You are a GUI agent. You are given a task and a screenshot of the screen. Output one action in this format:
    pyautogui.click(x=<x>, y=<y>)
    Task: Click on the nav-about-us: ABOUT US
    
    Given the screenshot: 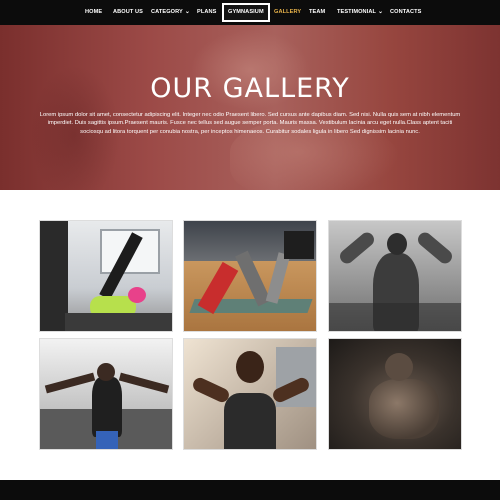 What is the action you would take?
    pyautogui.click(x=128, y=12)
    